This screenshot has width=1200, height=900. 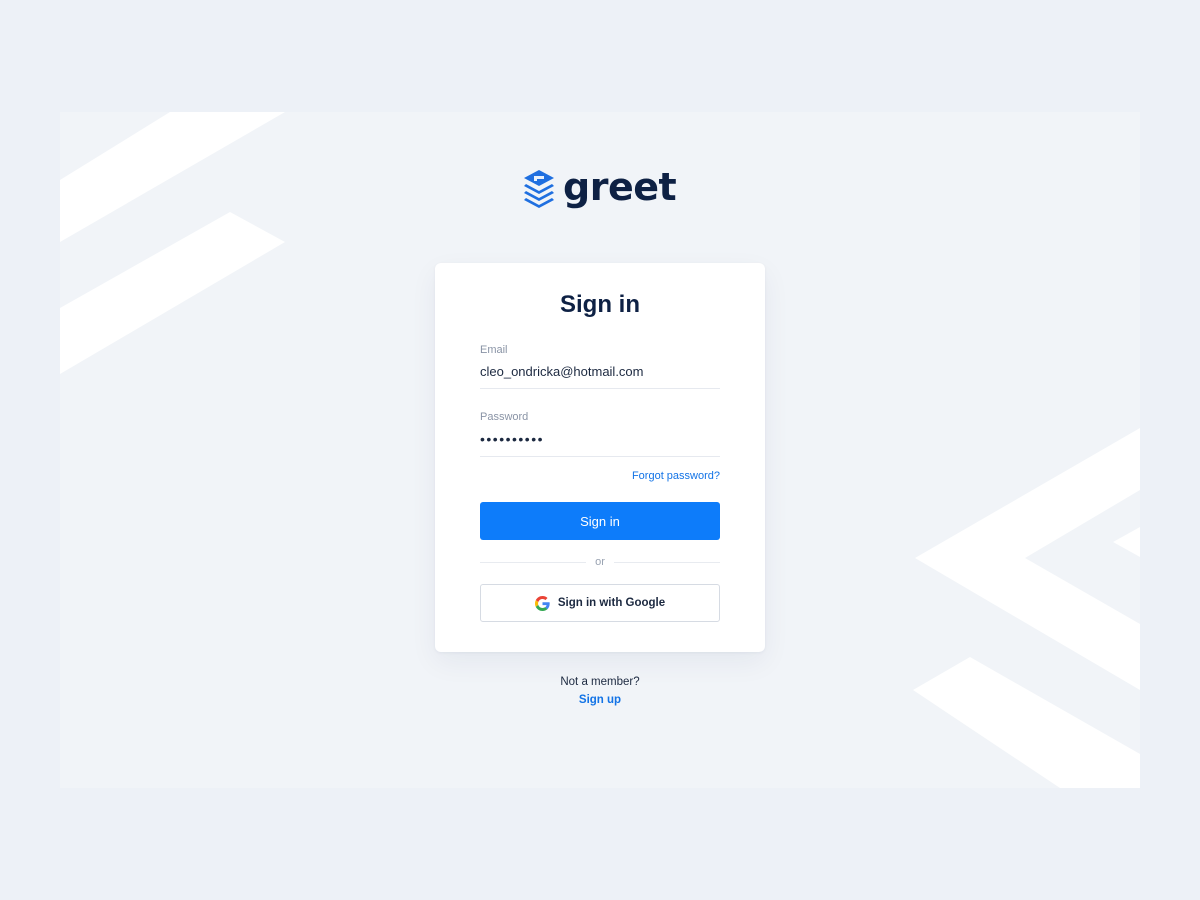 I want to click on brand-logo: greet, so click(x=599, y=187).